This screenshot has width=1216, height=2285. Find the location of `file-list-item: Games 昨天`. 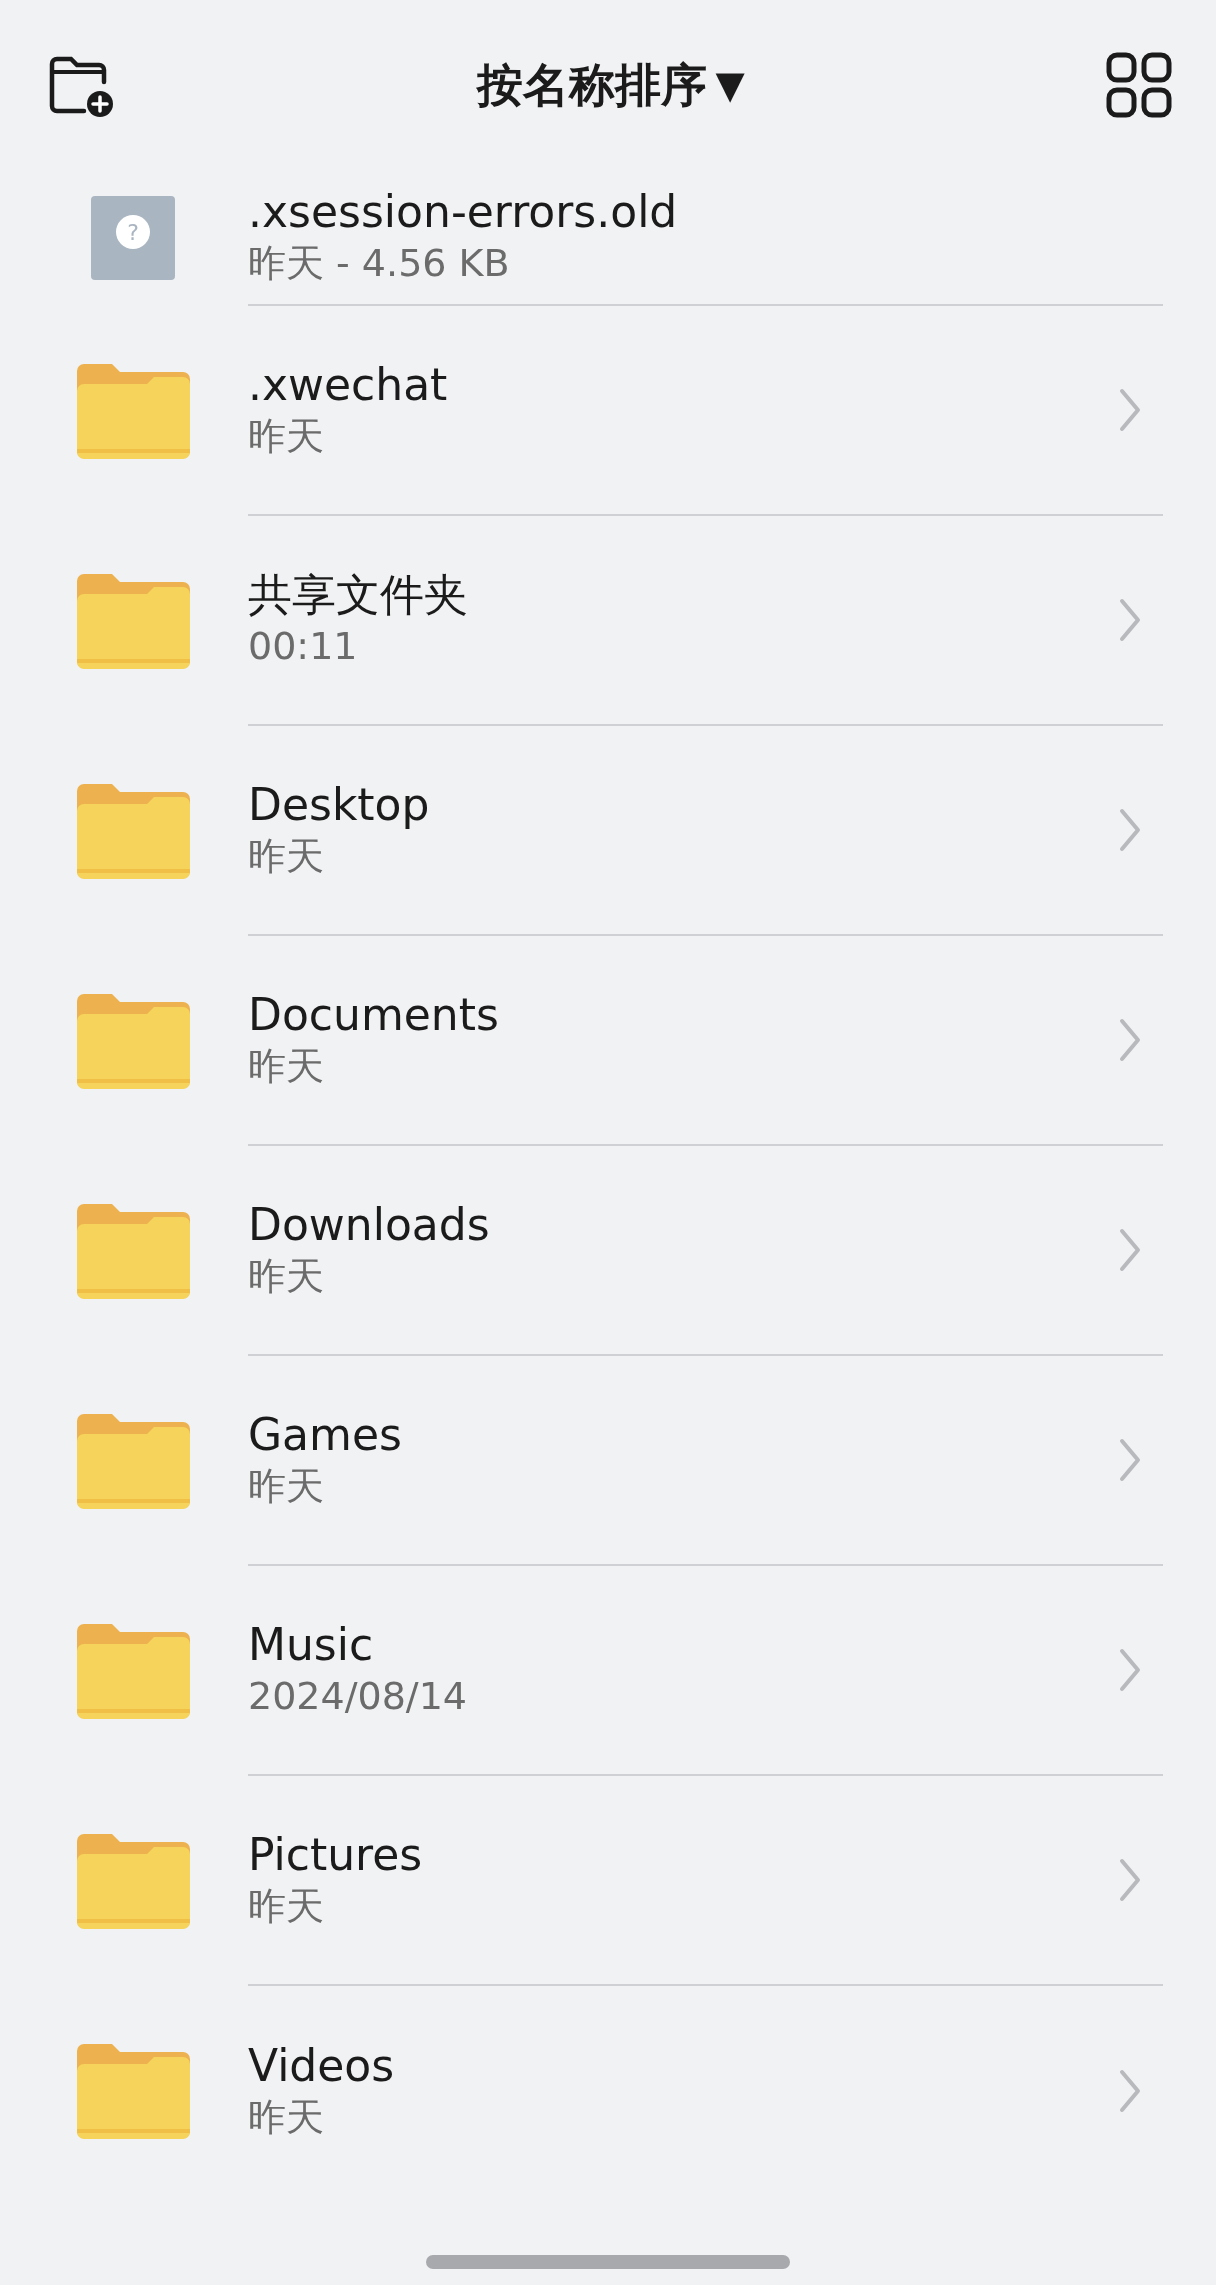

file-list-item: Games 昨天 is located at coordinates (608, 1461).